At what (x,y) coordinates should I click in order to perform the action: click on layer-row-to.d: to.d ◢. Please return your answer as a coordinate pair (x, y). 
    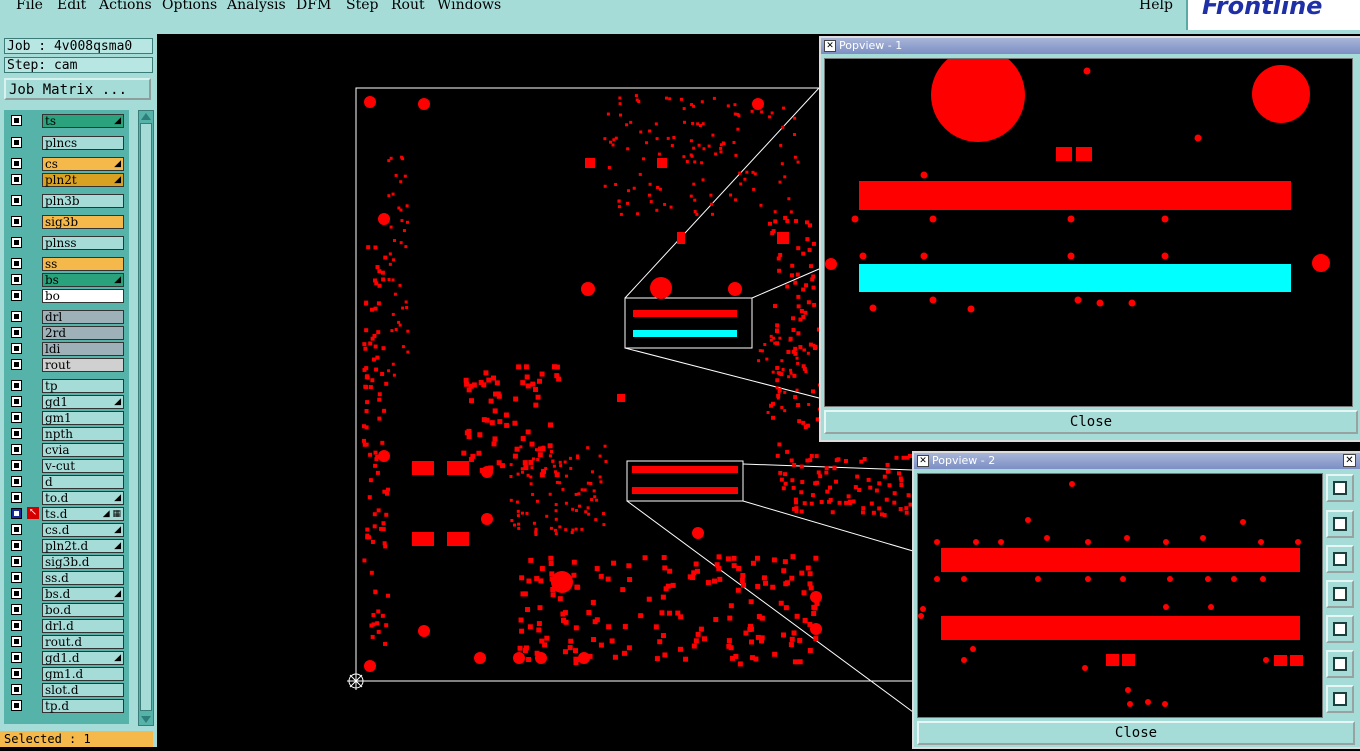
    Looking at the image, I should click on (67, 498).